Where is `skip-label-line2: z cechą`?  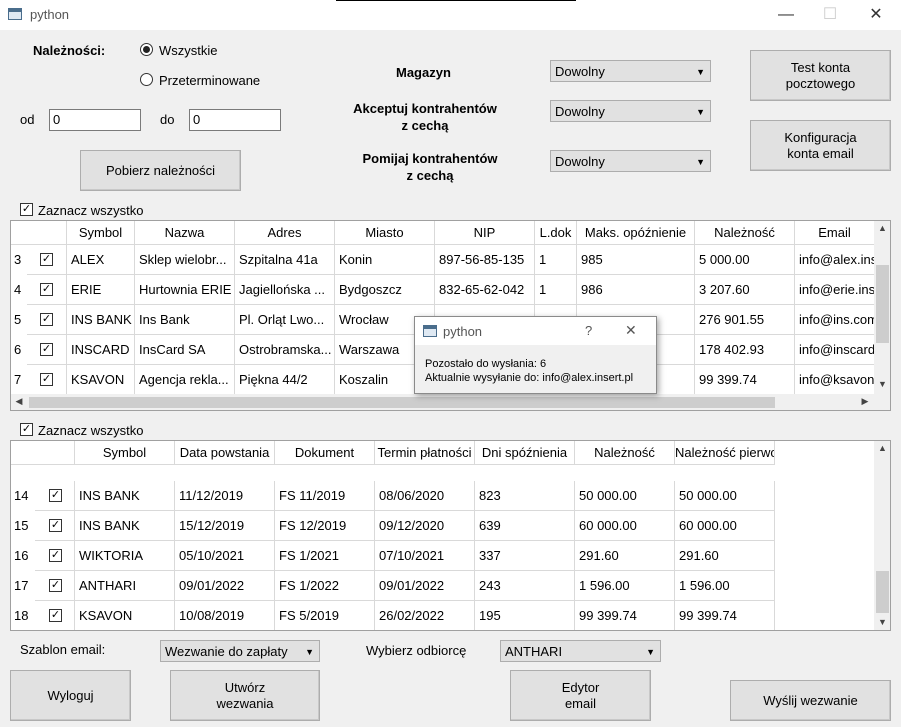 skip-label-line2: z cechą is located at coordinates (430, 175).